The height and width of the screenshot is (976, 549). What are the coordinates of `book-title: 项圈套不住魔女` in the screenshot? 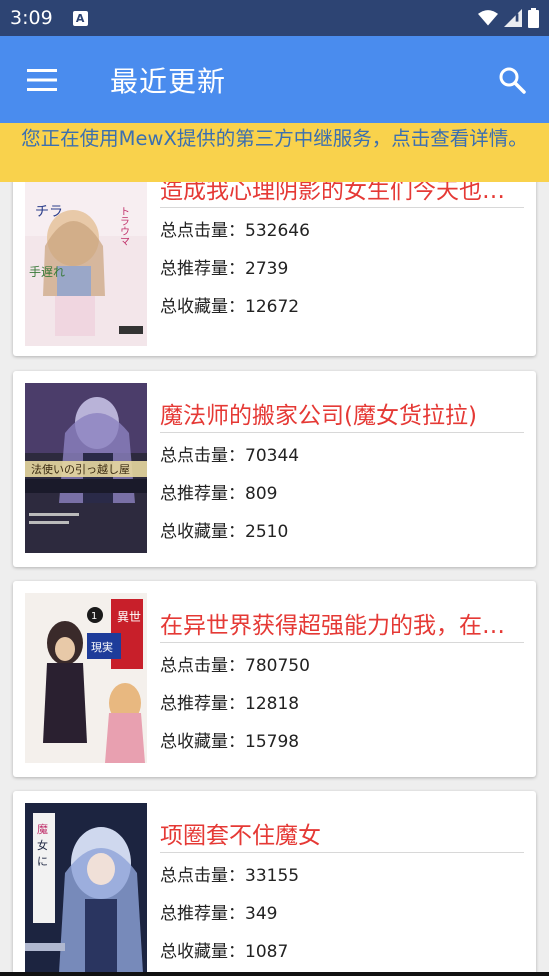 It's located at (342, 836).